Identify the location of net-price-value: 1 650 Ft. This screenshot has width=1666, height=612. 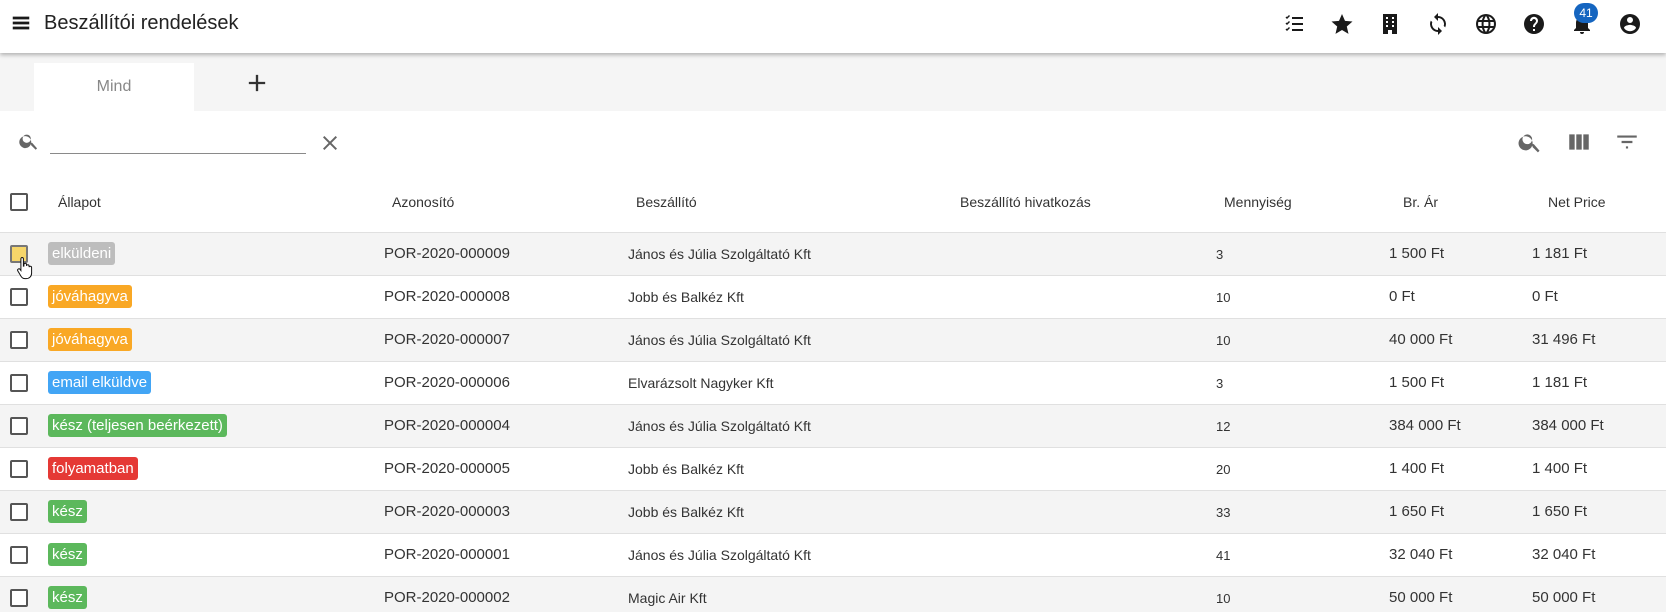
(1560, 511).